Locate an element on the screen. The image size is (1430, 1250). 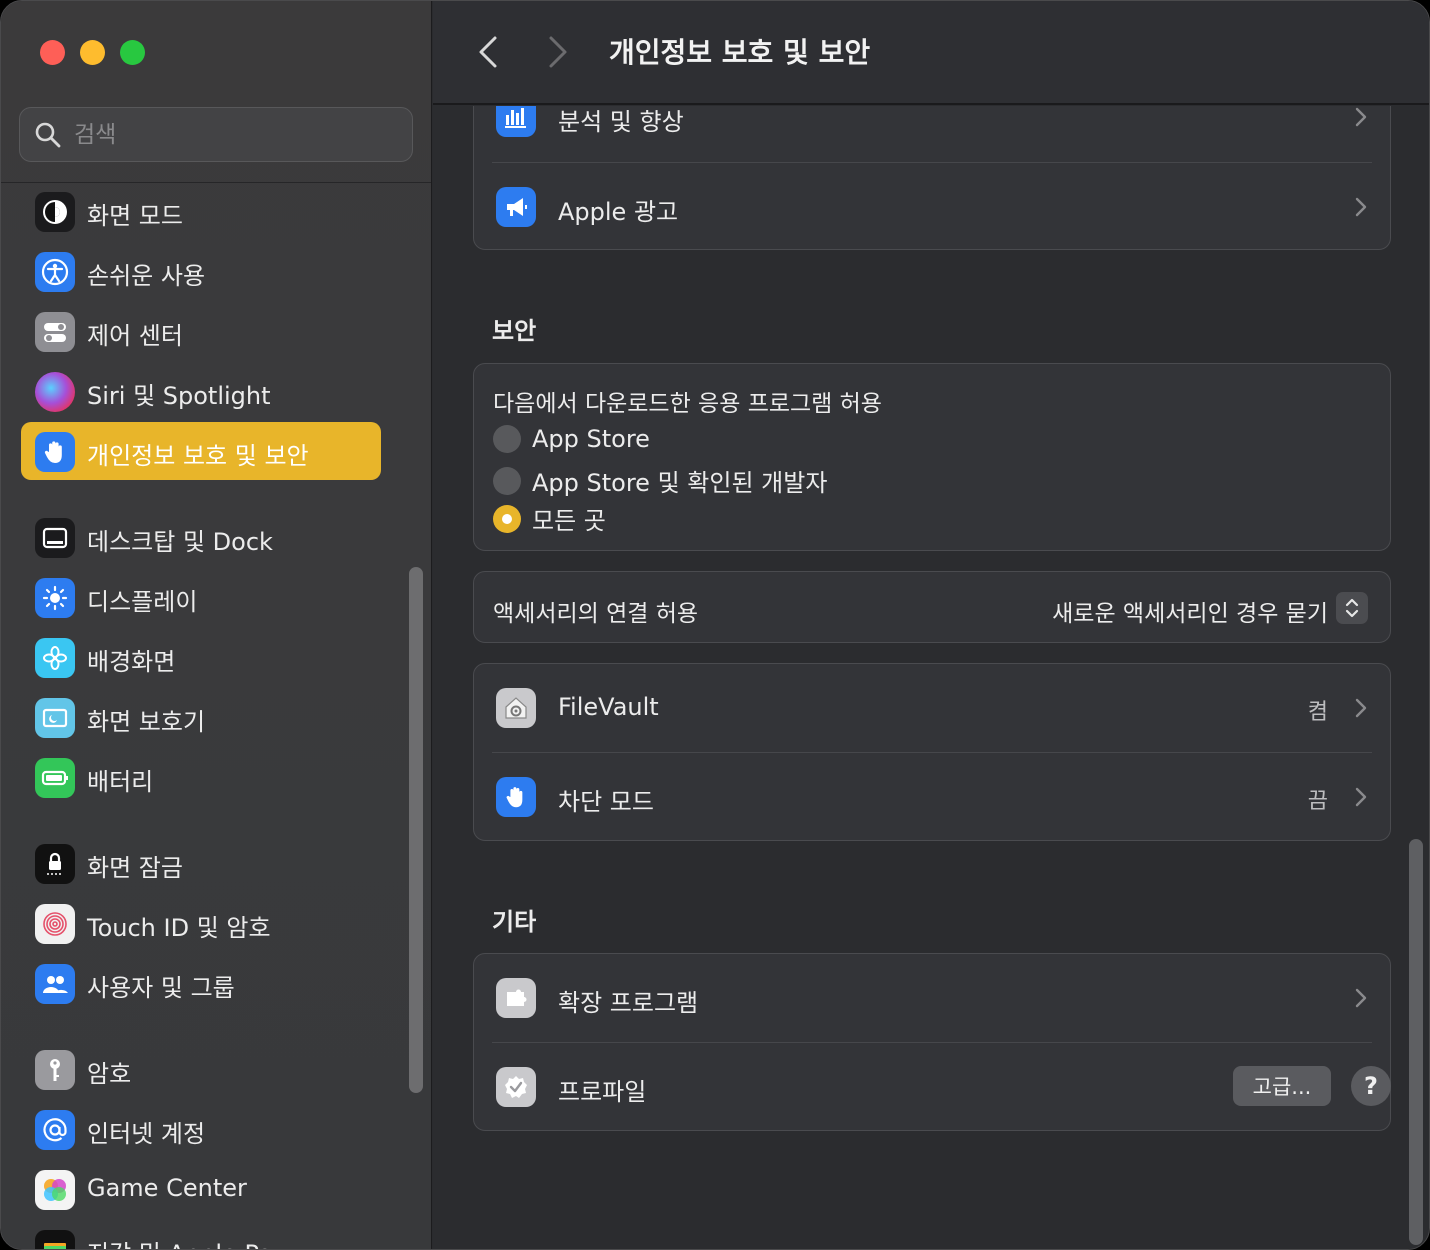
apple-ads-row: Apple 광고 is located at coordinates (932, 207).